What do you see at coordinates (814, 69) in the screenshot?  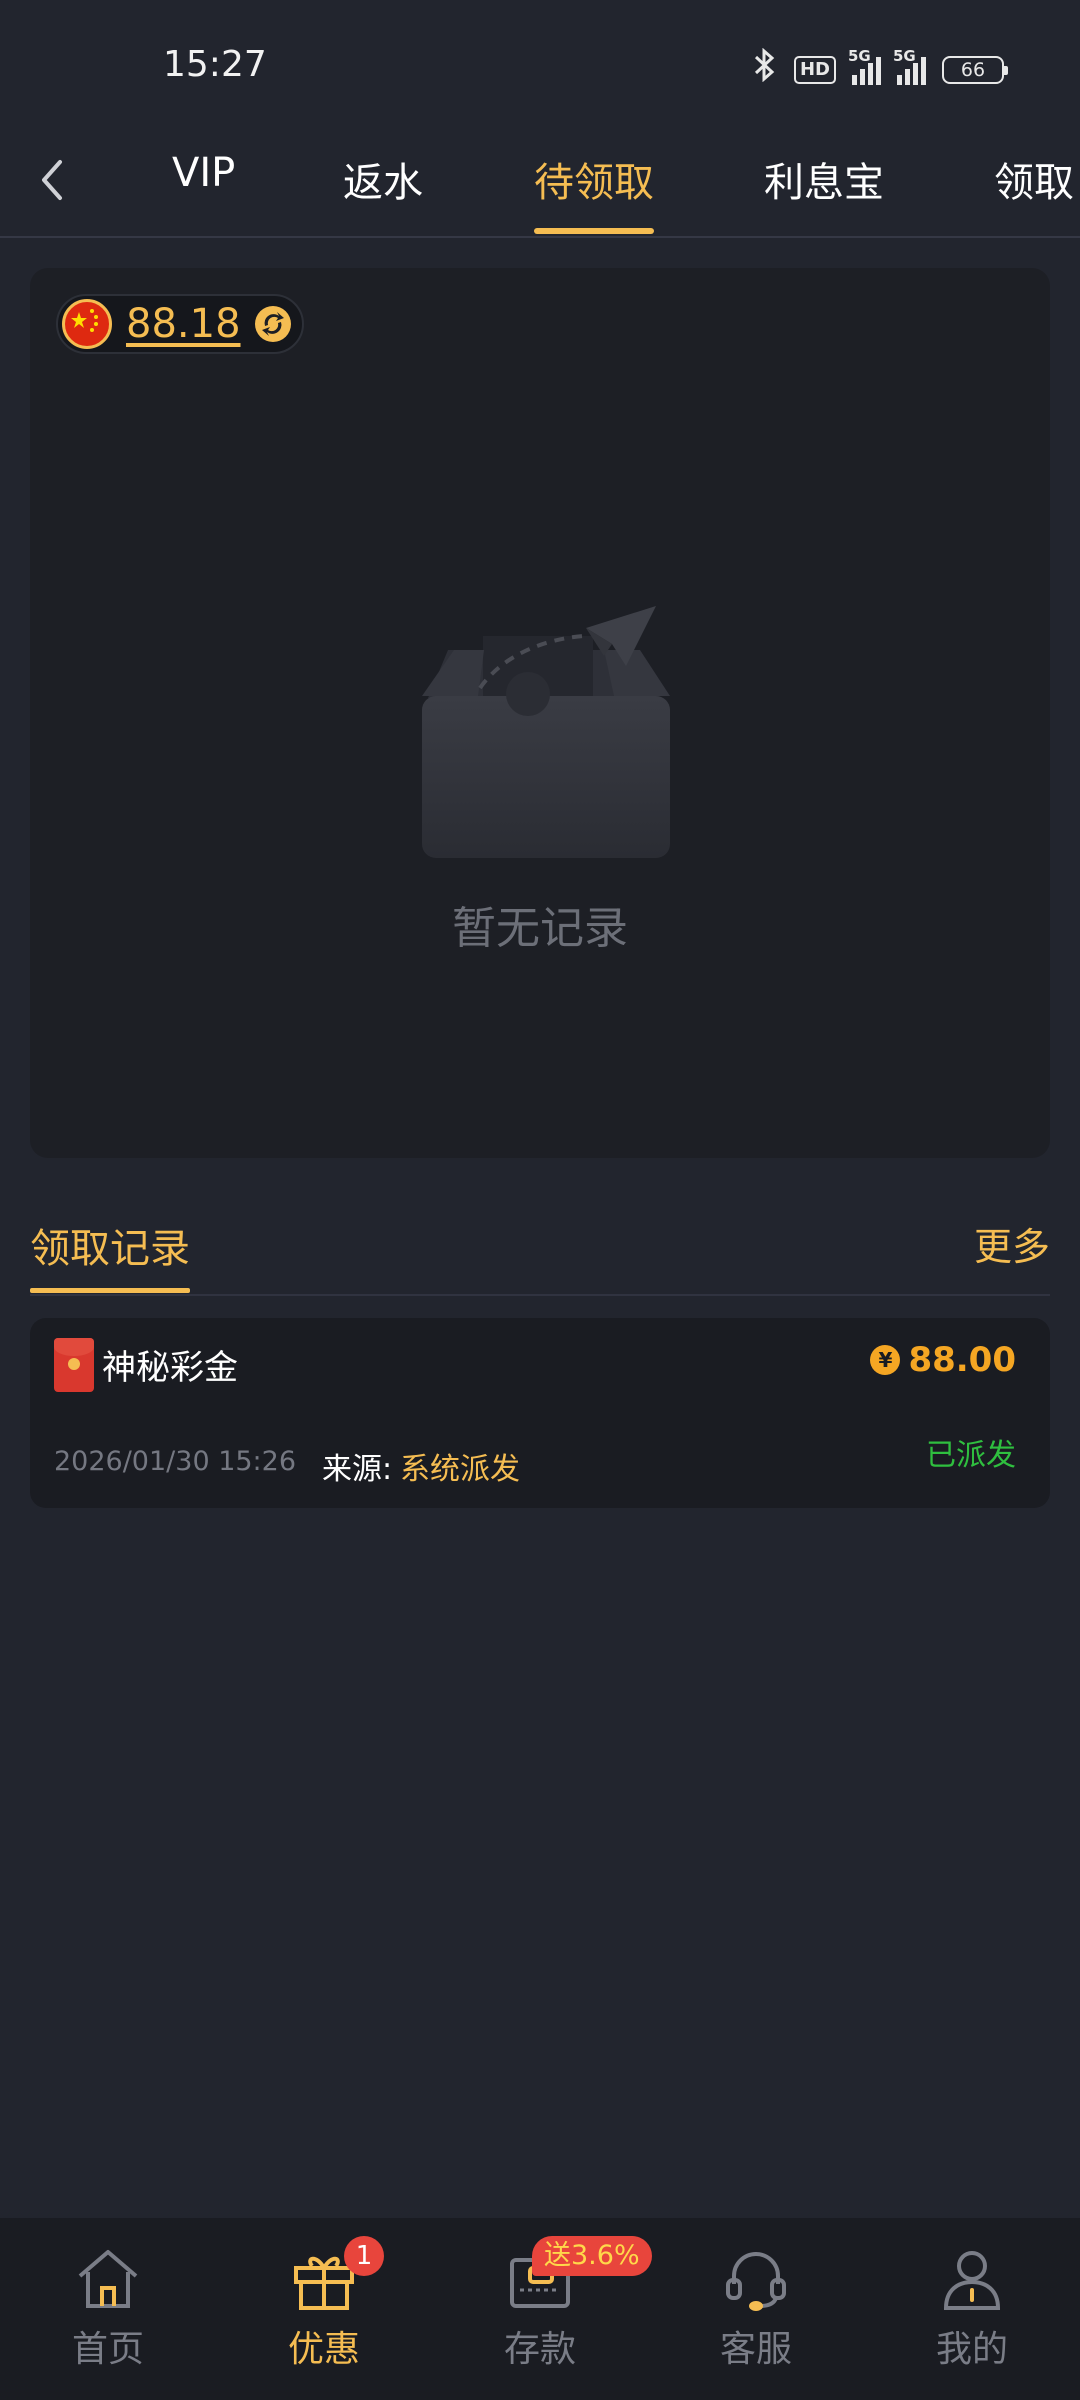 I see `hd-voice-icon: HD` at bounding box center [814, 69].